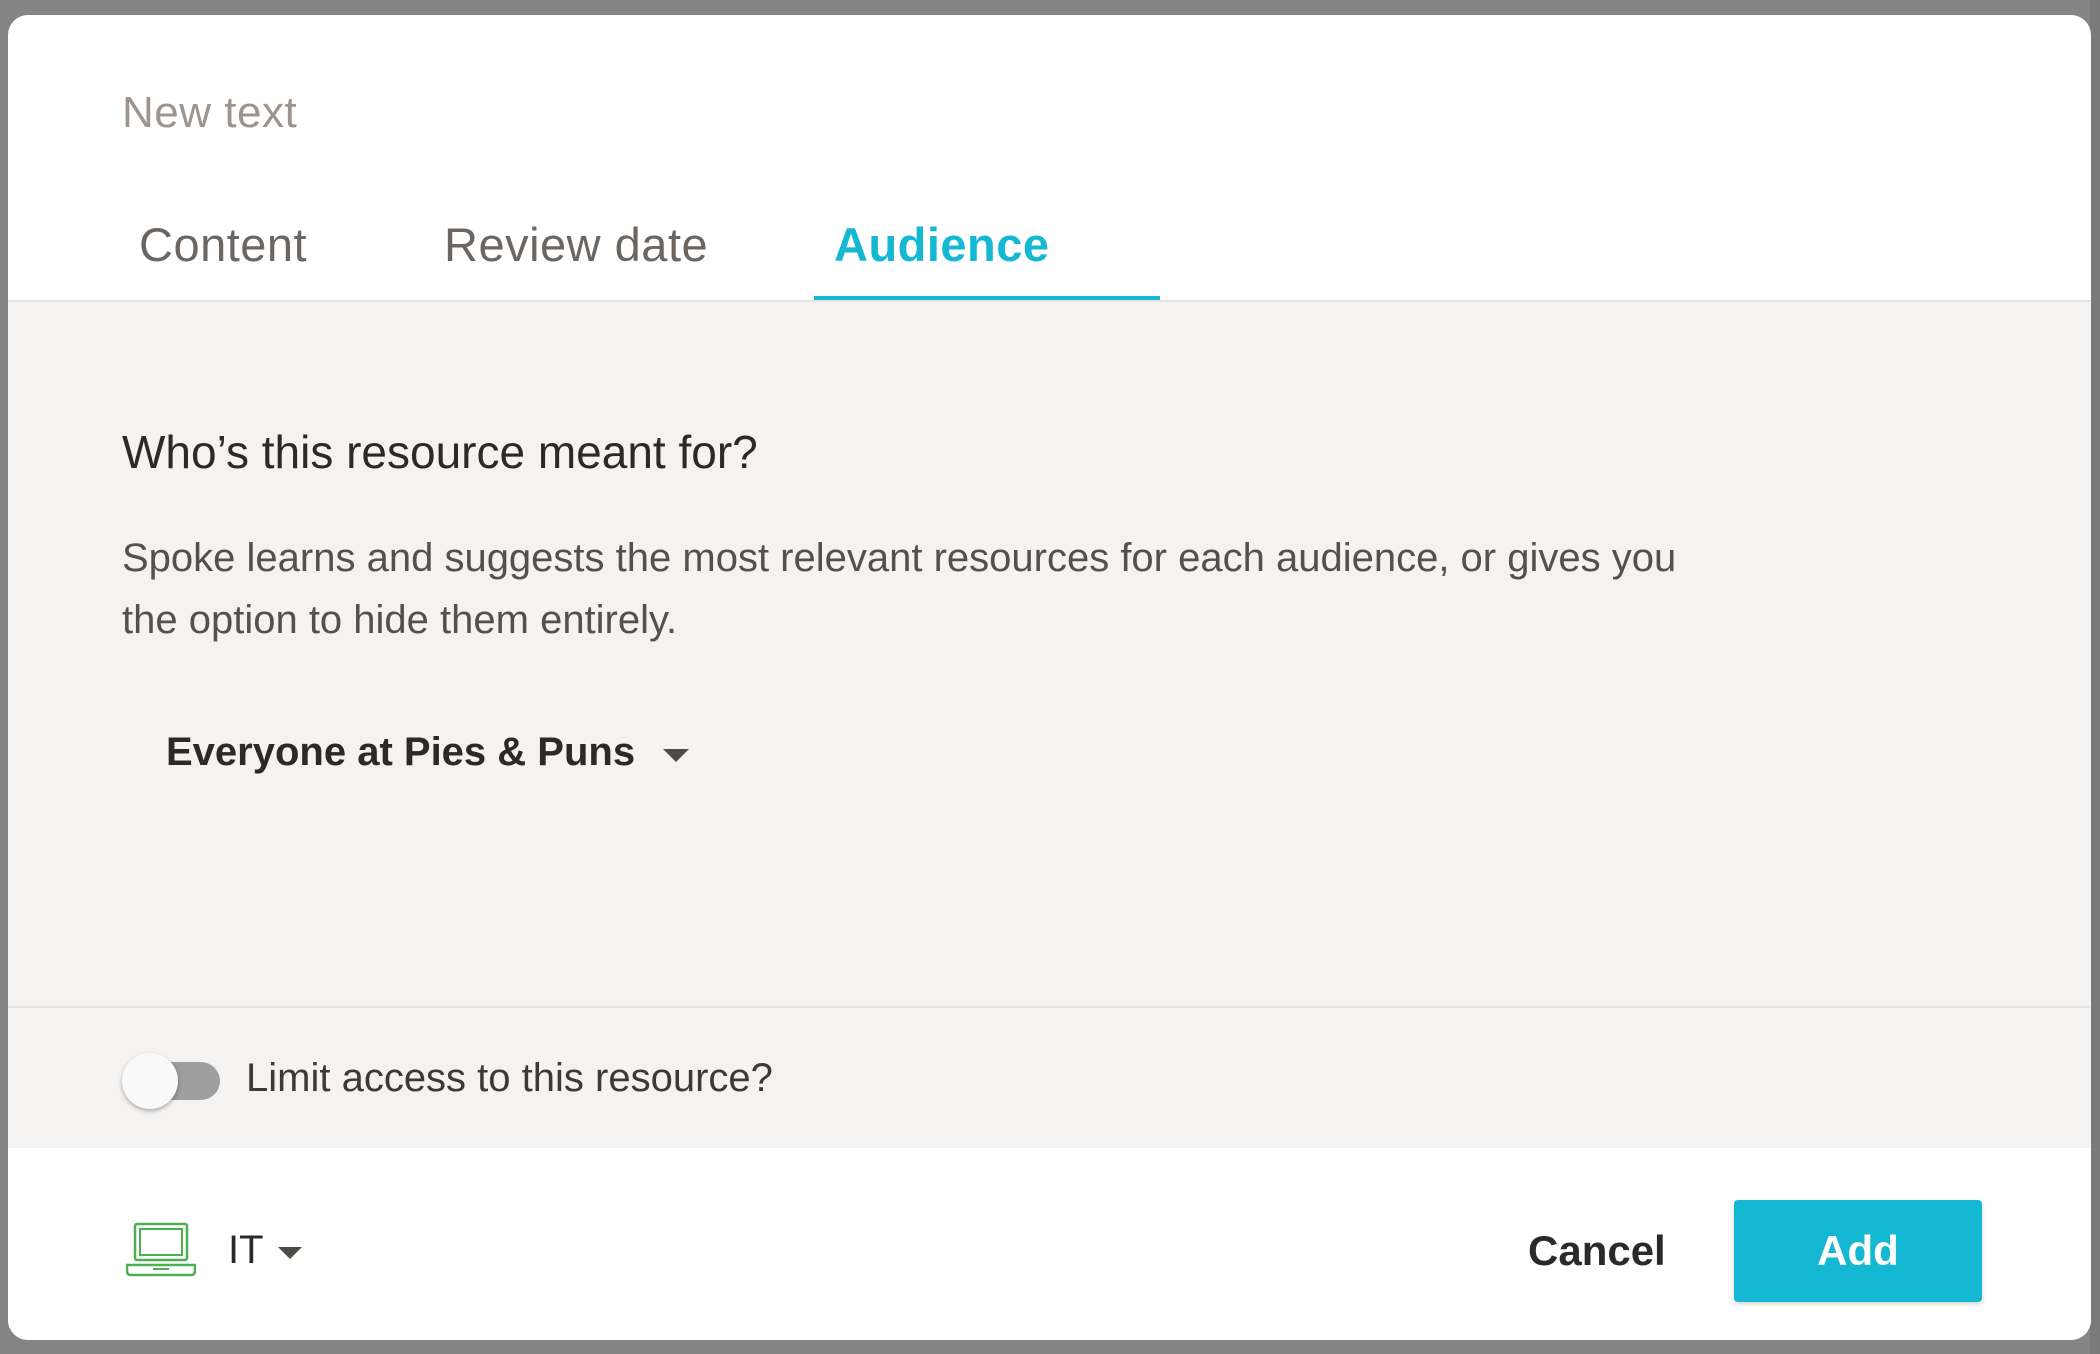 The height and width of the screenshot is (1354, 2100). Describe the element at coordinates (223, 244) in the screenshot. I see `tab-content: Content` at that location.